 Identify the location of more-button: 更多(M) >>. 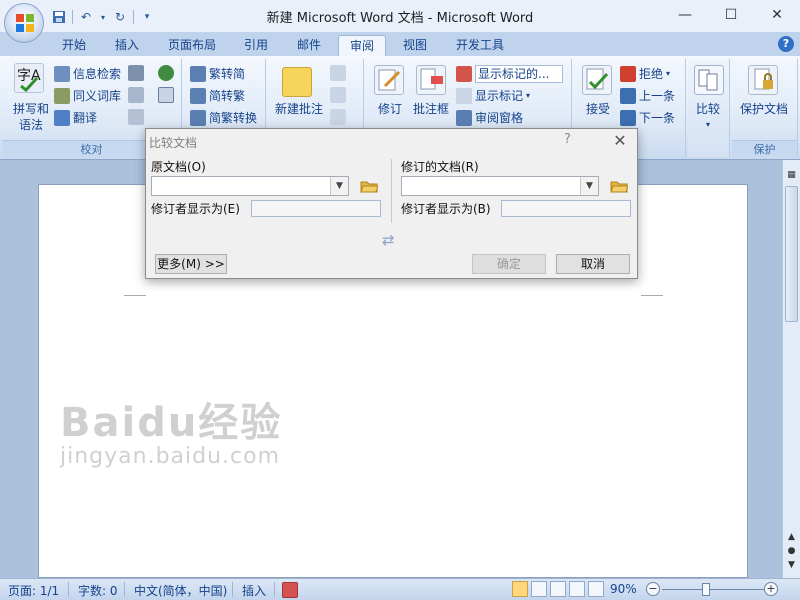
(191, 264).